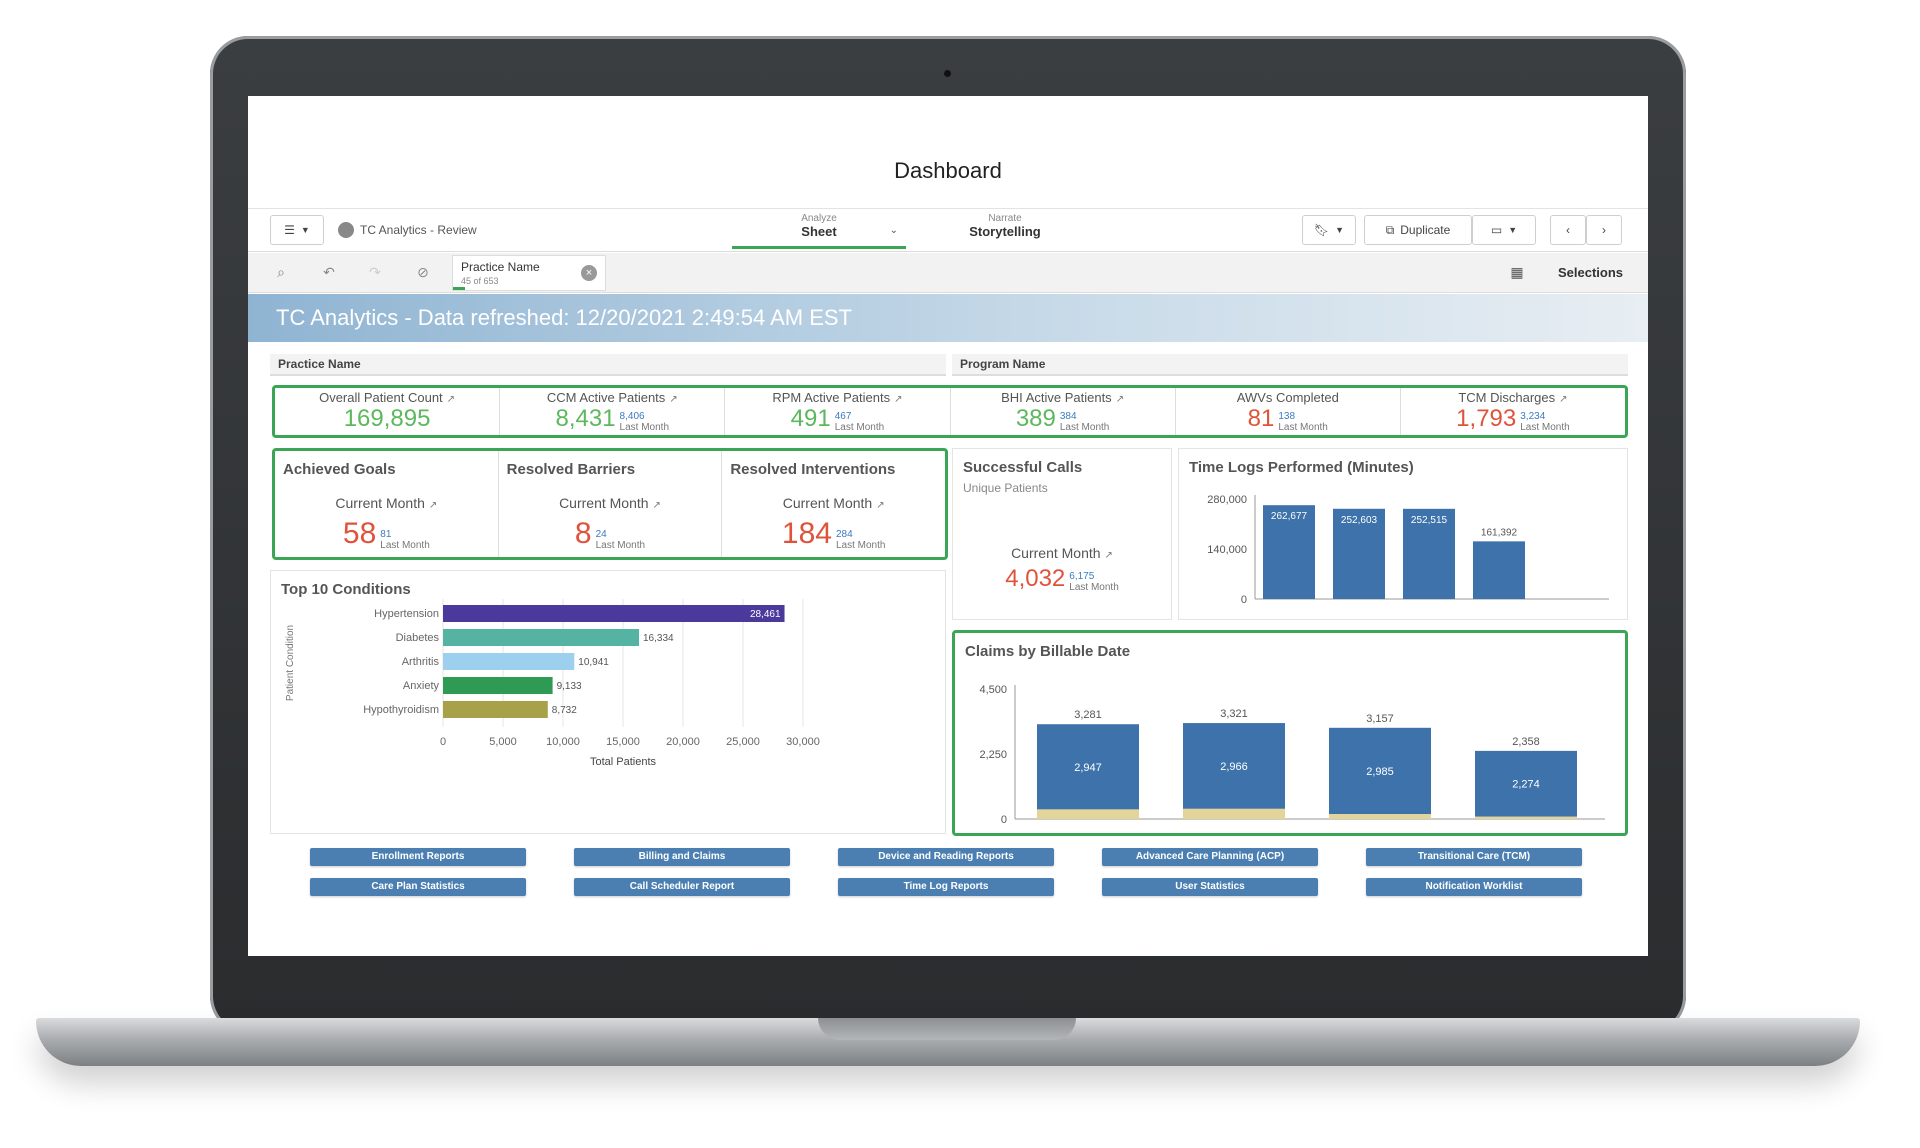  I want to click on card-value: 8, so click(583, 533).